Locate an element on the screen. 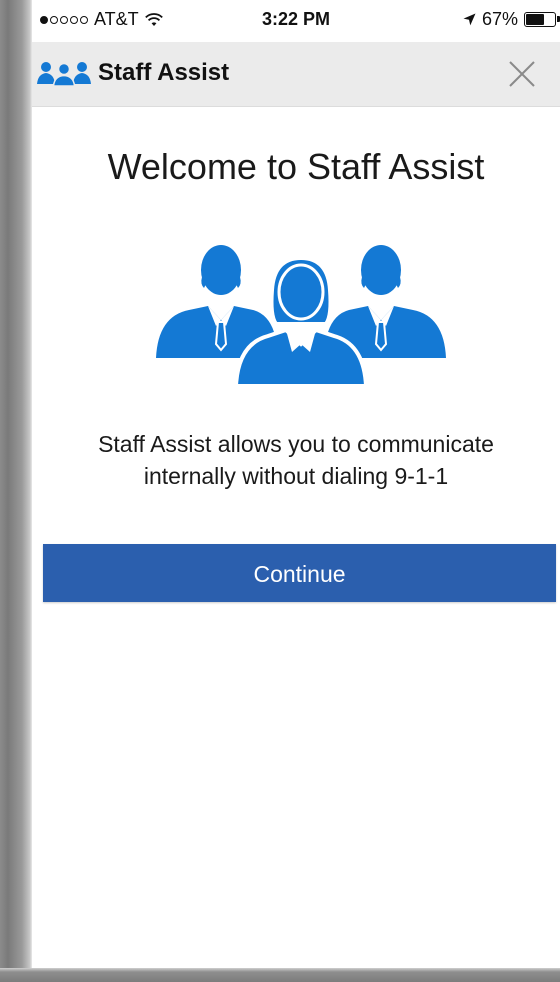  battery-level is located at coordinates (535, 19).